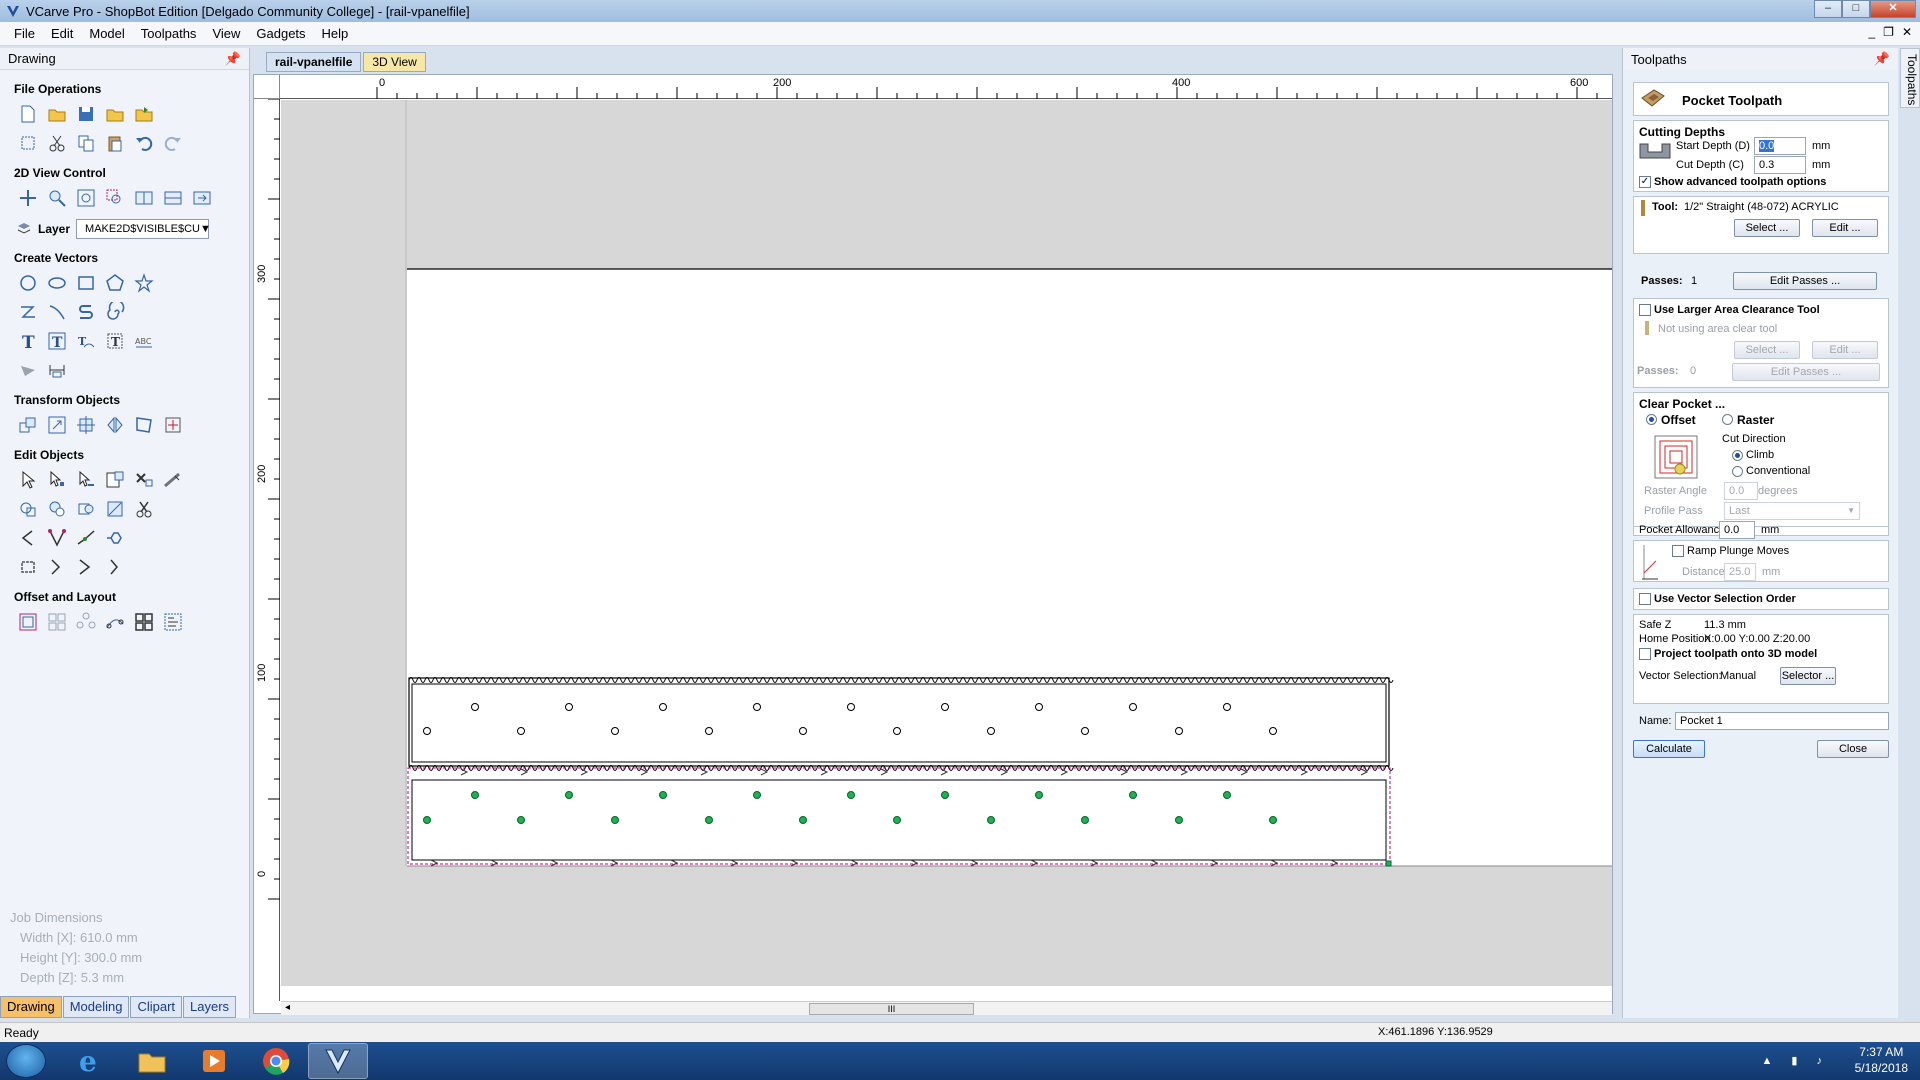 The image size is (1920, 1080). Describe the element at coordinates (156, 1007) in the screenshot. I see `tab-clipart: Clipart` at that location.